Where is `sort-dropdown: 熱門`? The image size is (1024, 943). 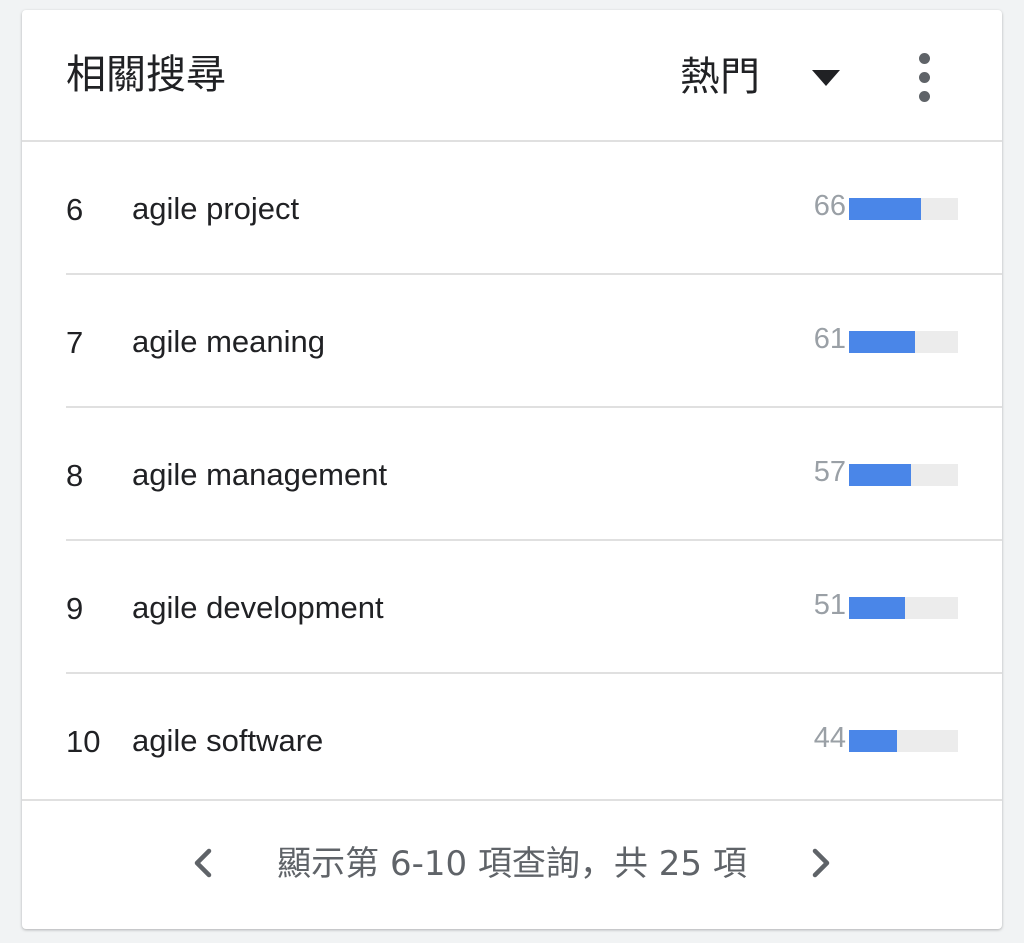
sort-dropdown: 熱門 is located at coordinates (762, 76).